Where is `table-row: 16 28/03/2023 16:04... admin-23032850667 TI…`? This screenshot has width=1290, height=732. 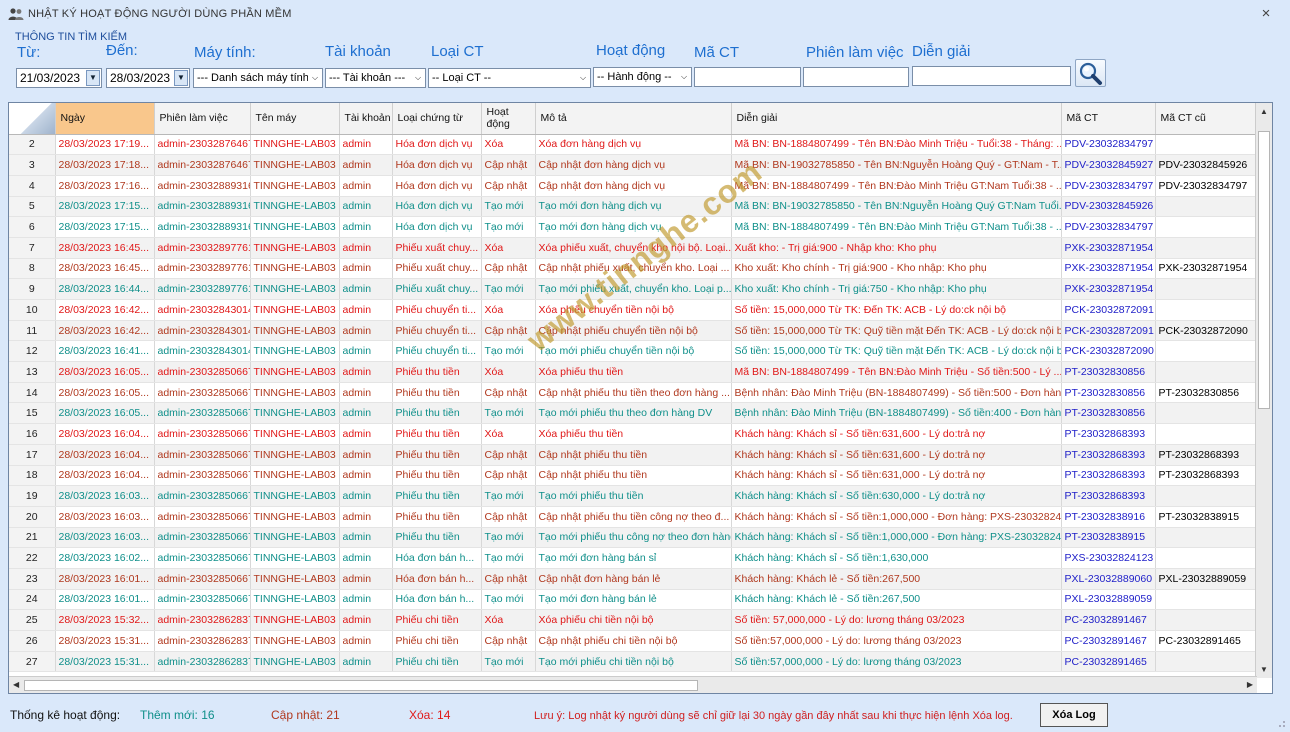 table-row: 16 28/03/2023 16:04... admin-23032850667 TI… is located at coordinates (633, 434).